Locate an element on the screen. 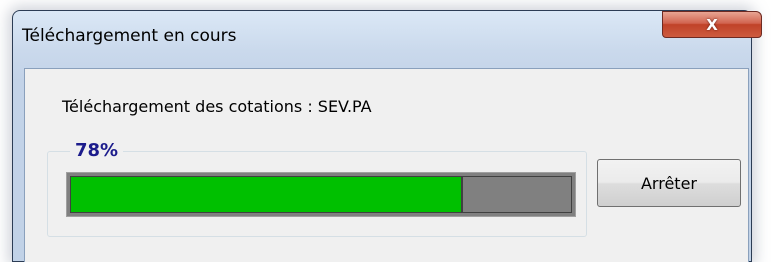 Image resolution: width=771 pixels, height=262 pixels. progress-bar-inner is located at coordinates (321, 194).